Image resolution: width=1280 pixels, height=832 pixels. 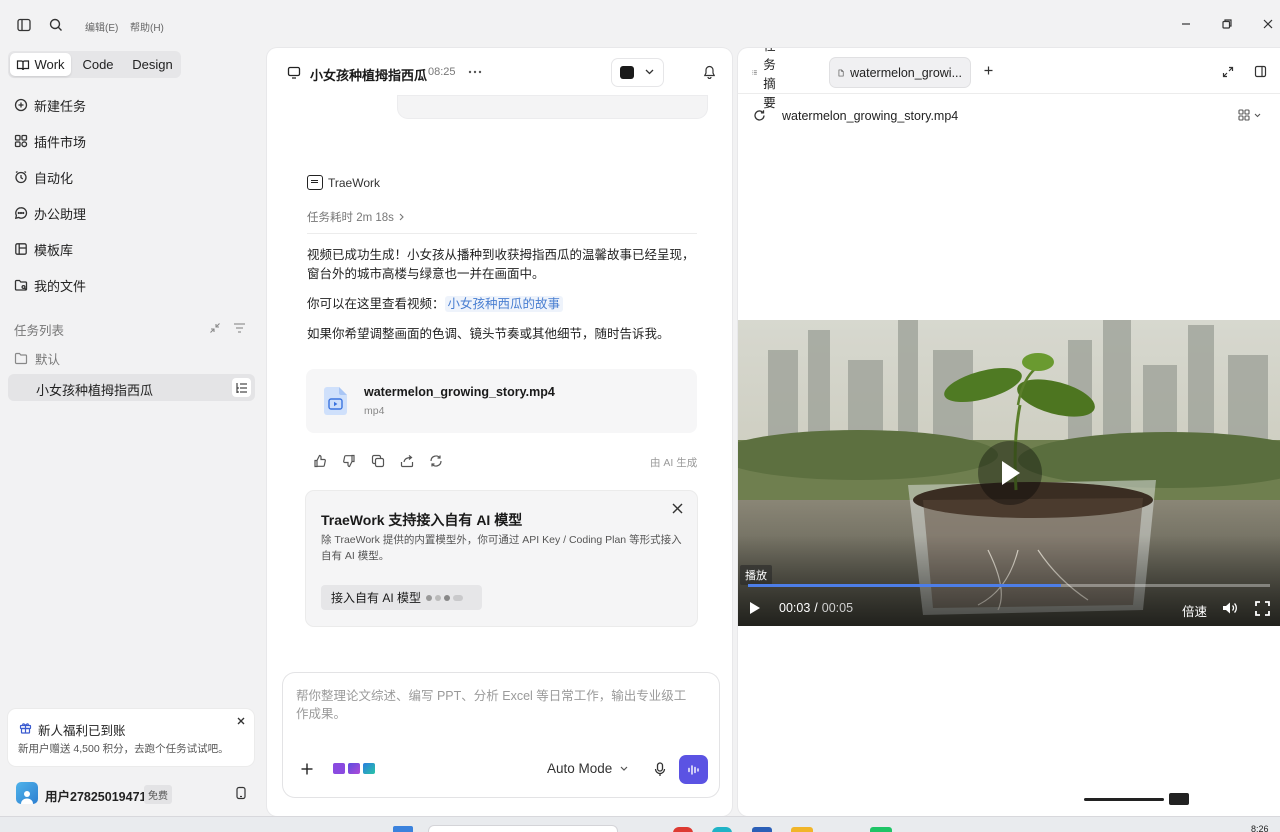 What do you see at coordinates (1244, 115) in the screenshot?
I see `grid-icon` at bounding box center [1244, 115].